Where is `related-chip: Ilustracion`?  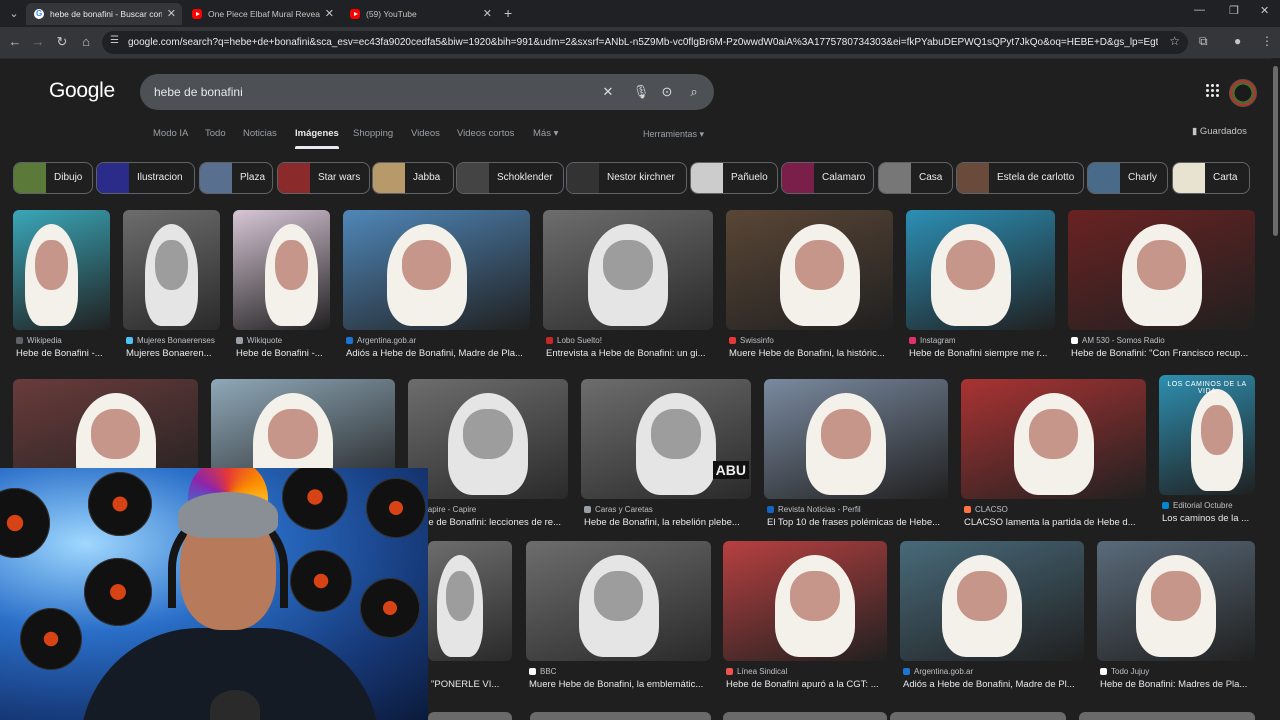
related-chip: Ilustracion is located at coordinates (145, 178).